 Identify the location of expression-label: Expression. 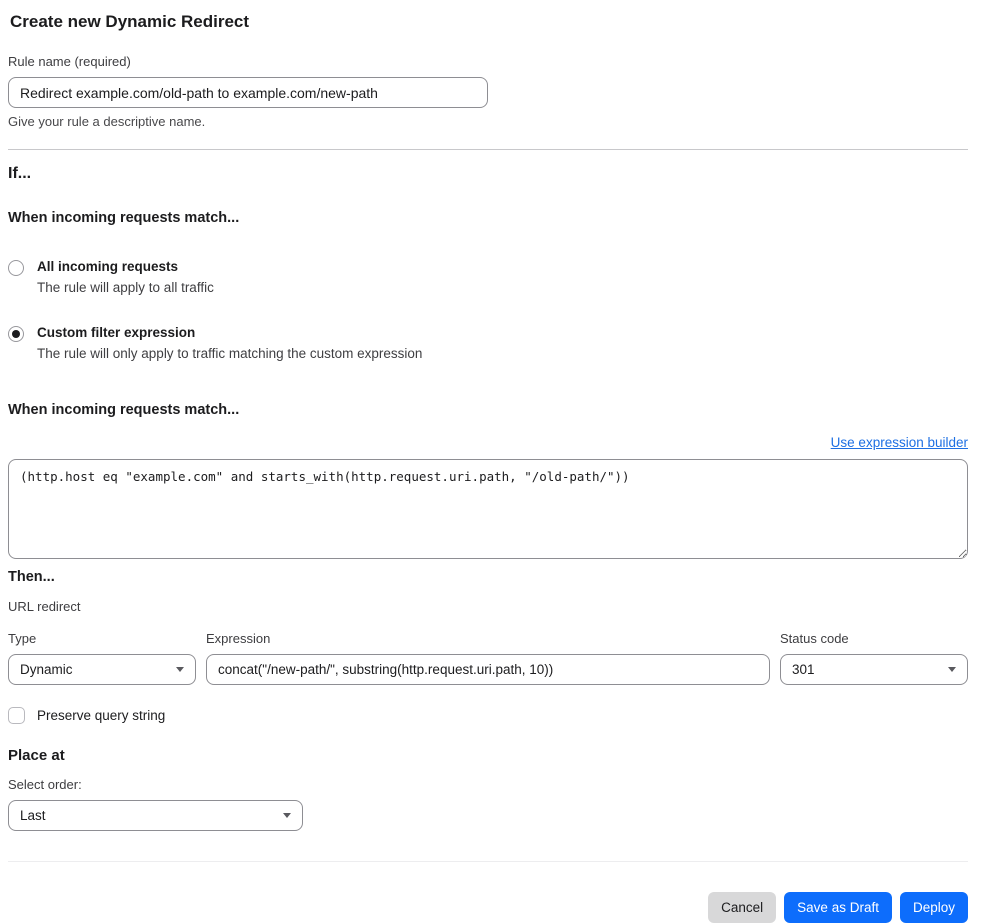
(238, 638).